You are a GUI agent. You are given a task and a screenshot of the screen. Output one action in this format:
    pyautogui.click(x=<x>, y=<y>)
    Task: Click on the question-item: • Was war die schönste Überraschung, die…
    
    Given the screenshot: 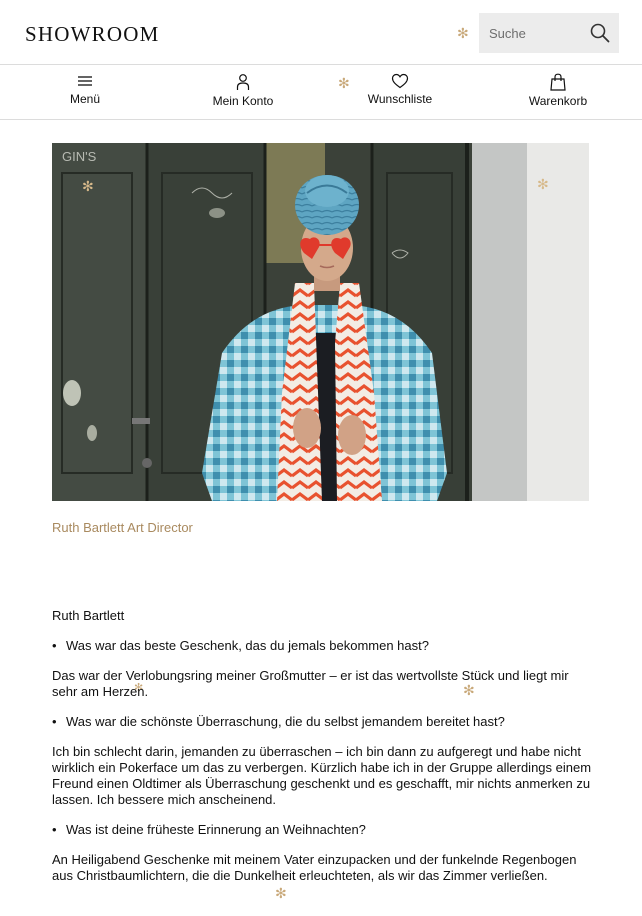 What is the action you would take?
    pyautogui.click(x=322, y=722)
    